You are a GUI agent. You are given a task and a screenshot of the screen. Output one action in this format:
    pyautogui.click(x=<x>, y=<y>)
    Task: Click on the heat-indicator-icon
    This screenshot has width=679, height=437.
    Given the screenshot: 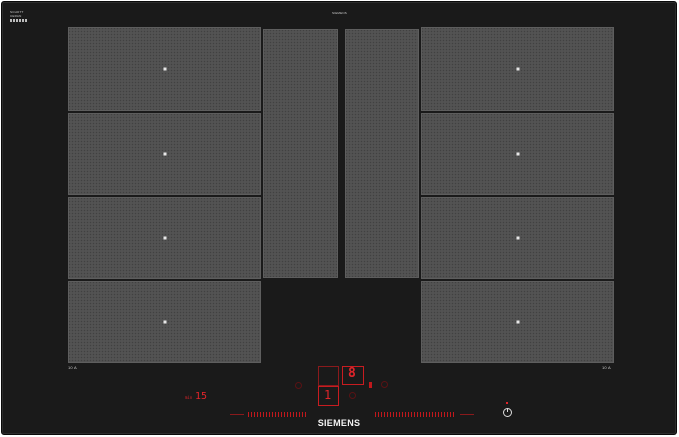 What is the action you would take?
    pyautogui.click(x=370, y=385)
    